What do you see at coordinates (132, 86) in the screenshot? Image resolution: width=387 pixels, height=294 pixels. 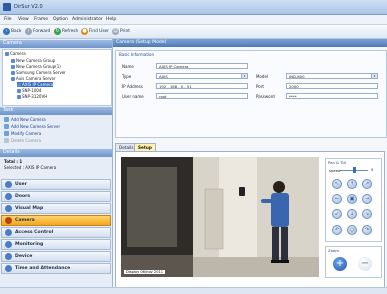 I see `ip-address-label: IP Address` at bounding box center [132, 86].